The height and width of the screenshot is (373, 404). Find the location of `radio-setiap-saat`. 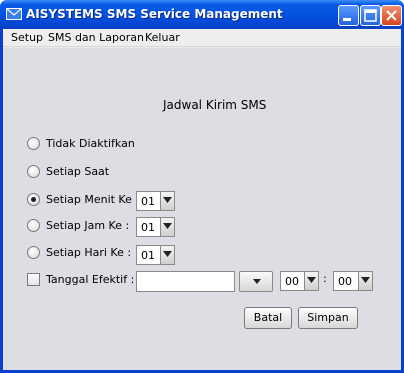

radio-setiap-saat is located at coordinates (33, 171).